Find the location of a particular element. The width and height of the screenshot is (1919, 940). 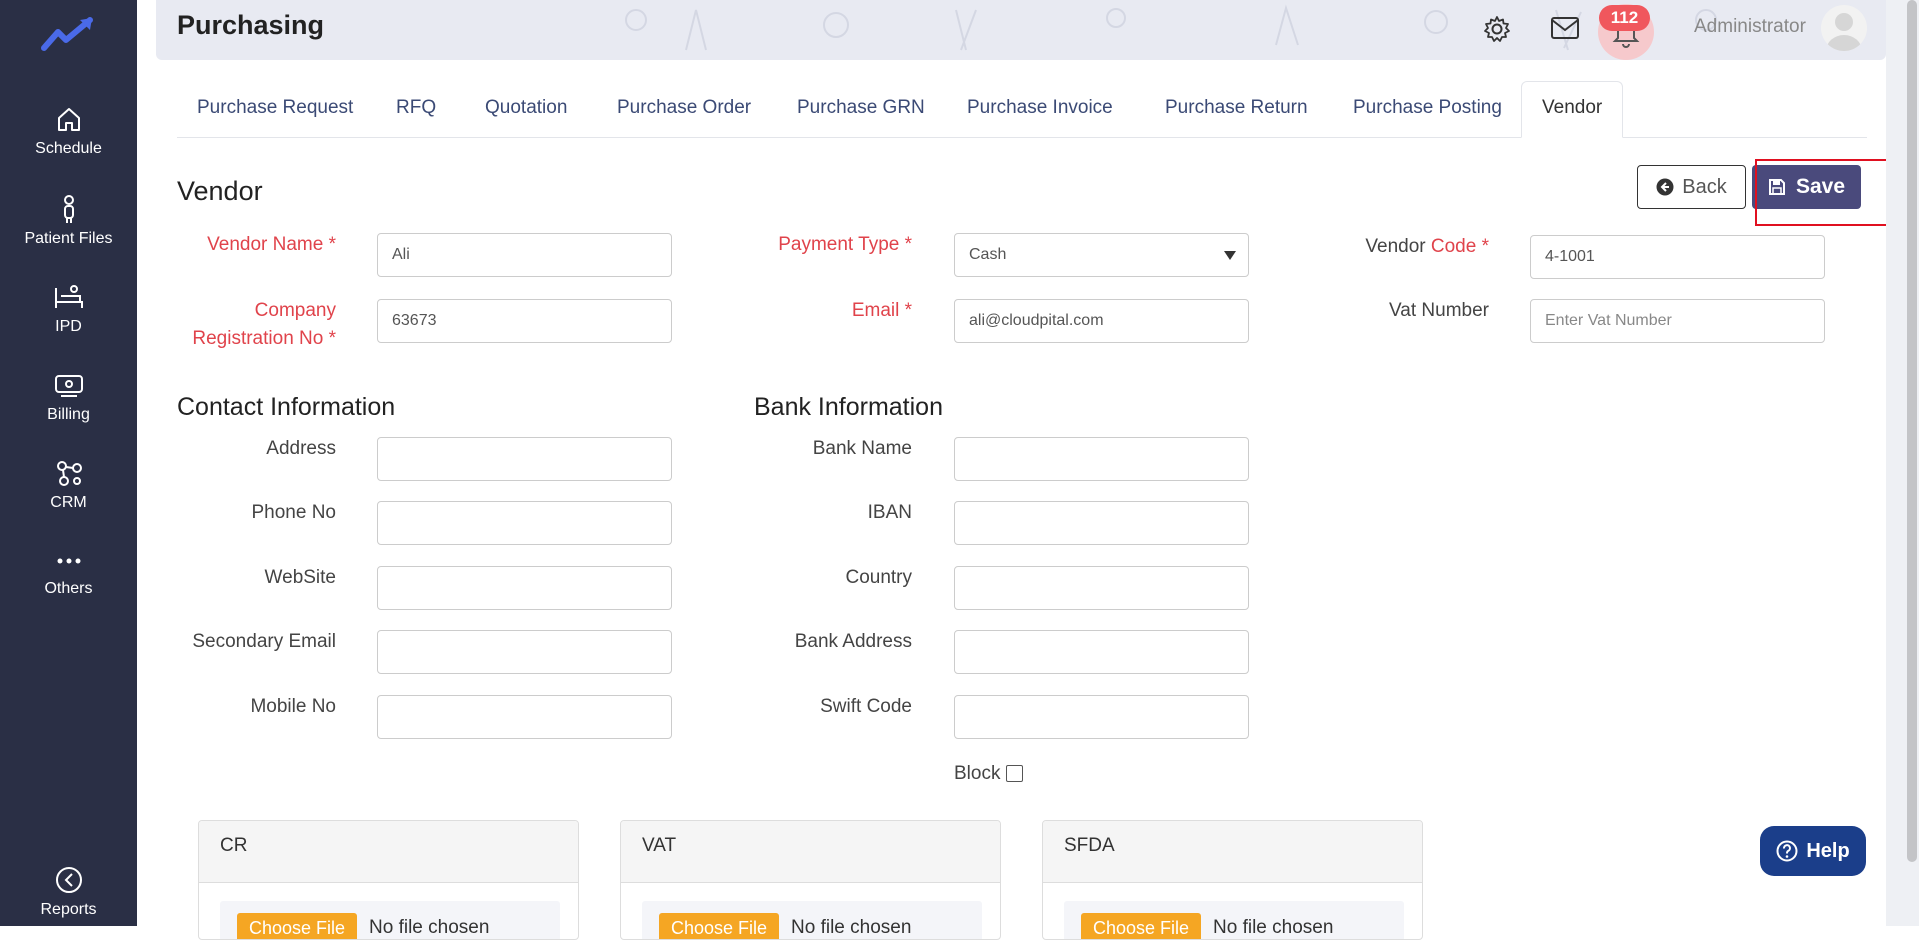

address-input is located at coordinates (524, 459).